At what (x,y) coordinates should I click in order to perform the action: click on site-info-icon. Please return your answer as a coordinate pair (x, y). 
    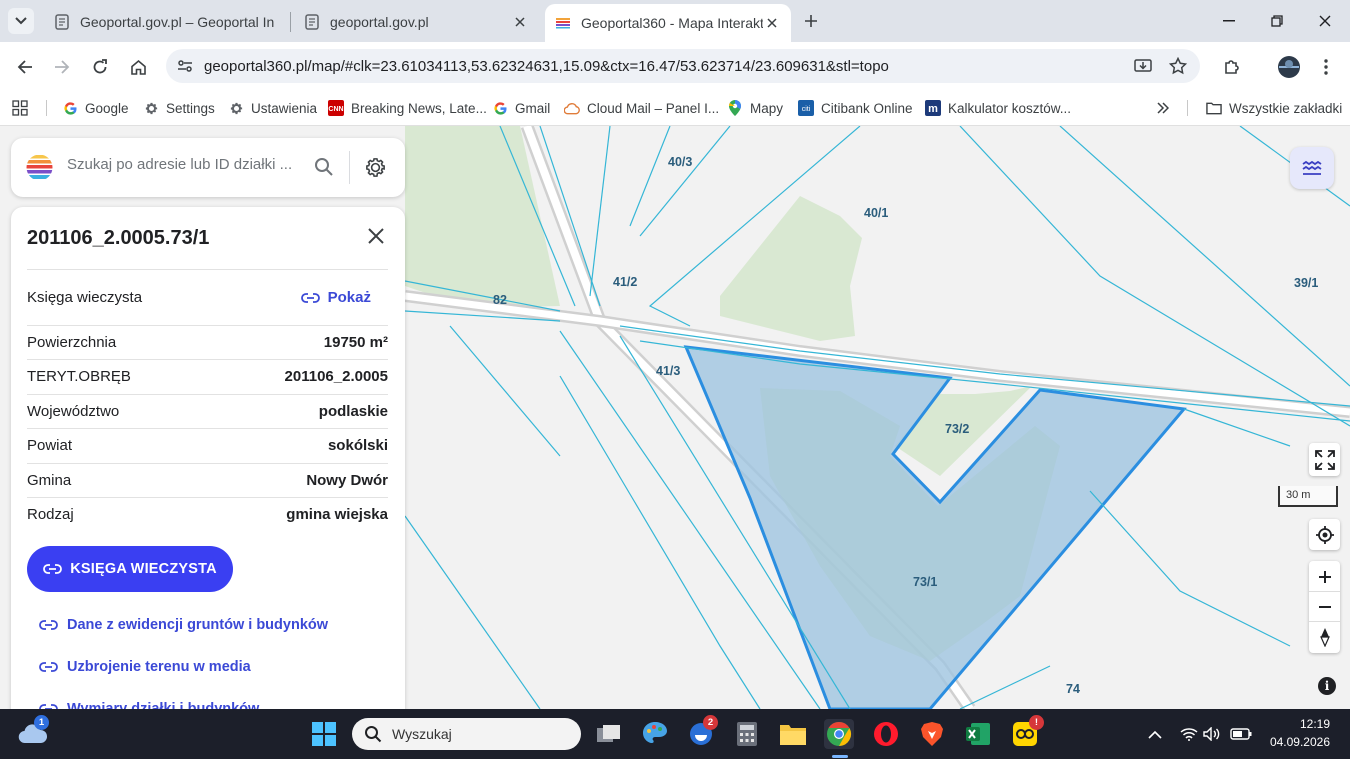
    Looking at the image, I should click on (185, 66).